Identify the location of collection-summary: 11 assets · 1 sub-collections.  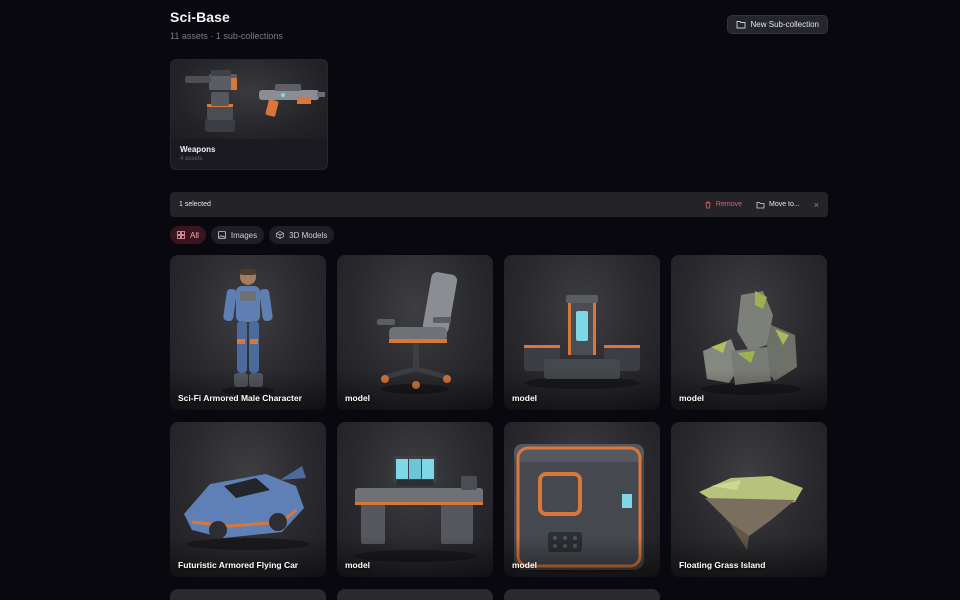
(226, 36).